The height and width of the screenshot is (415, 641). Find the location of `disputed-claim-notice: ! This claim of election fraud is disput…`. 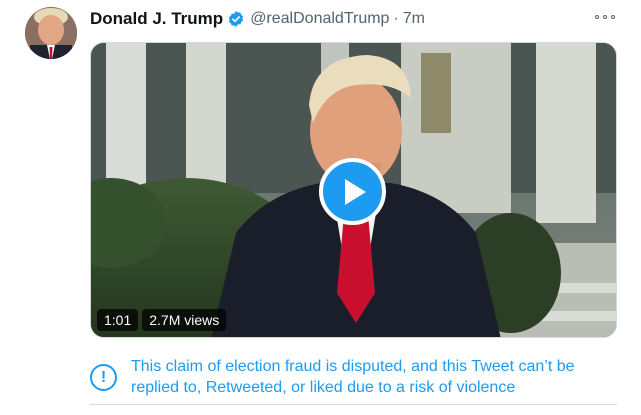

disputed-claim-notice: ! This claim of election fraud is disput… is located at coordinates (353, 377).